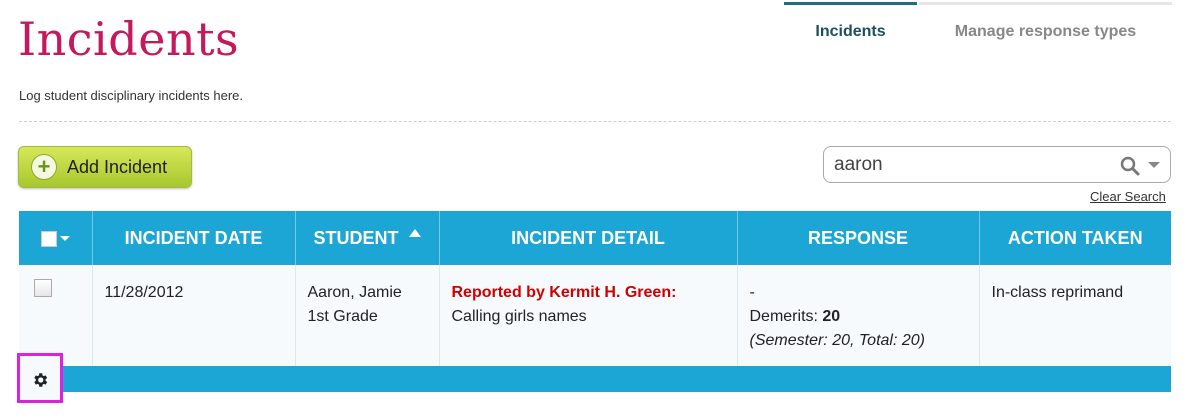  I want to click on demerits-label: Demerits:, so click(783, 316).